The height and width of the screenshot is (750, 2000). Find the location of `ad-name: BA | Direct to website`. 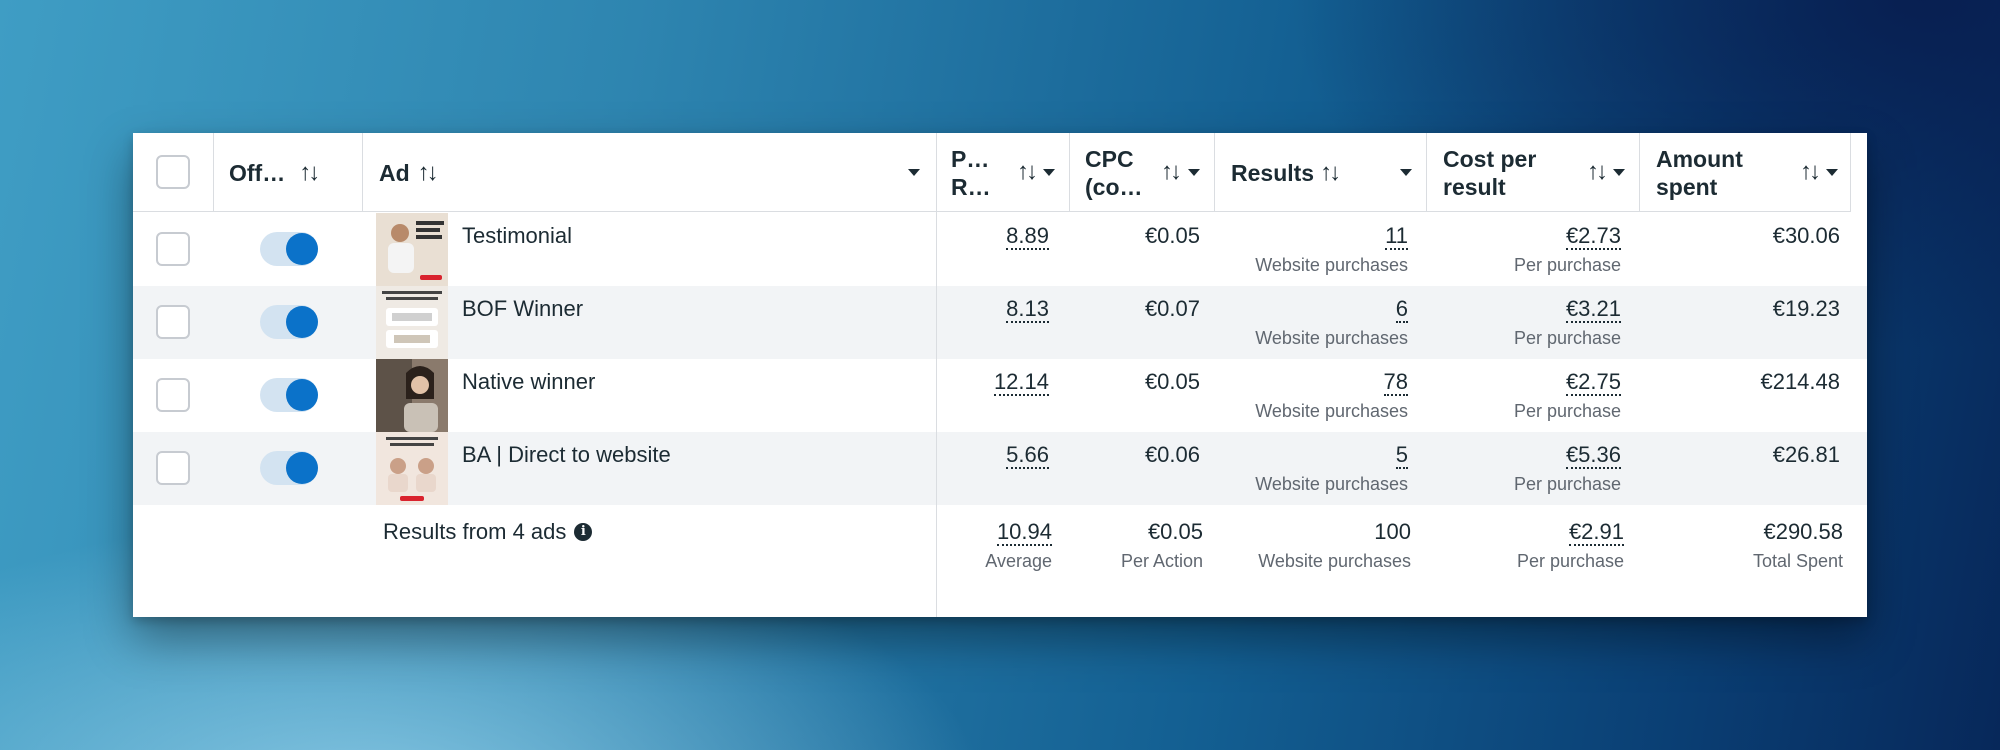

ad-name: BA | Direct to website is located at coordinates (566, 455).